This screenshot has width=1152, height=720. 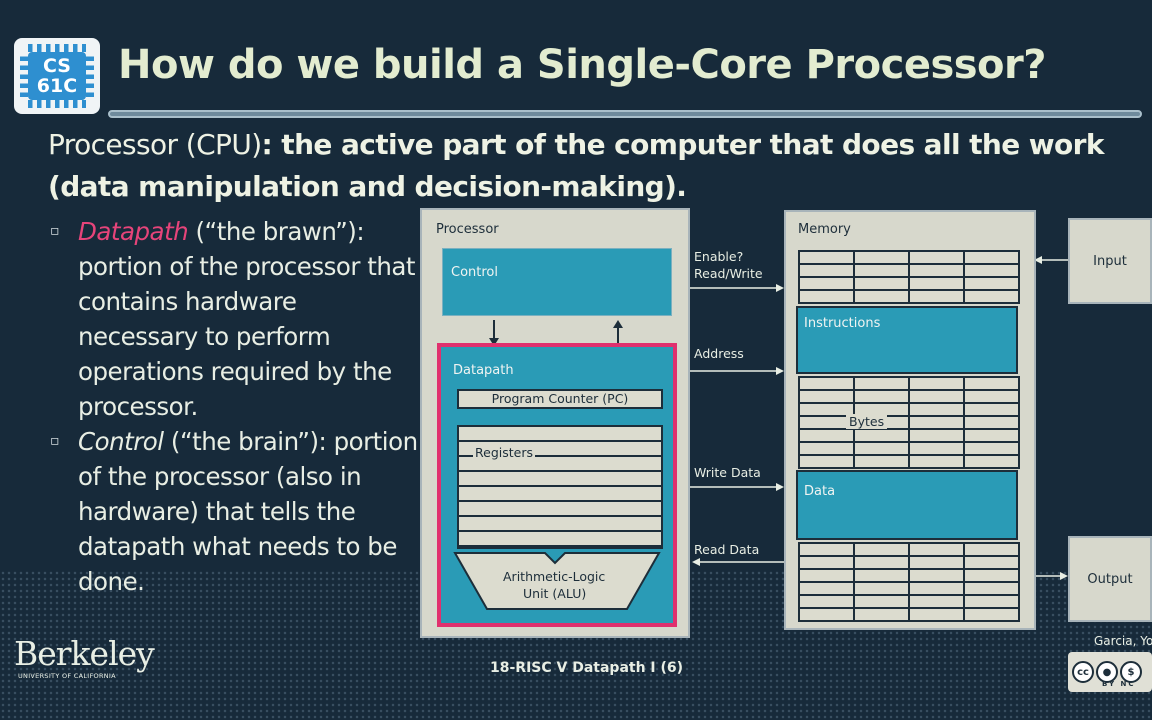 I want to click on memory-box: Memory Instructions Bytes Data, so click(x=910, y=420).